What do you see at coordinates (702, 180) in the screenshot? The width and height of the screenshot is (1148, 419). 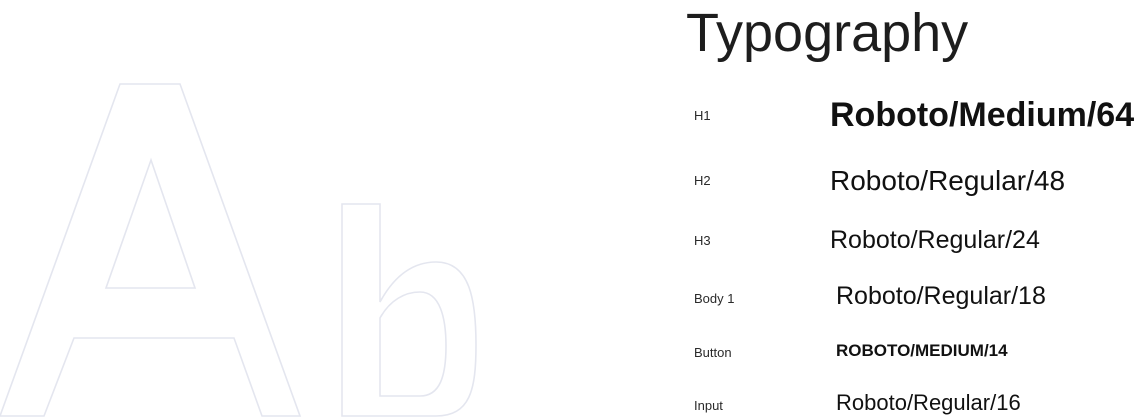 I see `style-label-h2: H2` at bounding box center [702, 180].